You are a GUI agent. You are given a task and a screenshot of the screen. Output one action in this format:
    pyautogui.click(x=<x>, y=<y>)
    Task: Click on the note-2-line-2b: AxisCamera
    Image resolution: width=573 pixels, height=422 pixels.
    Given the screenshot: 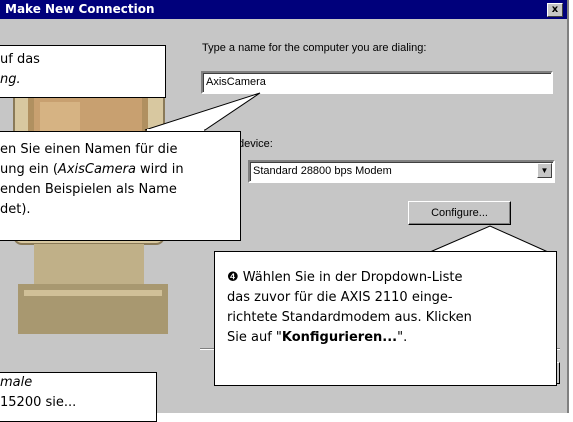 What is the action you would take?
    pyautogui.click(x=96, y=169)
    